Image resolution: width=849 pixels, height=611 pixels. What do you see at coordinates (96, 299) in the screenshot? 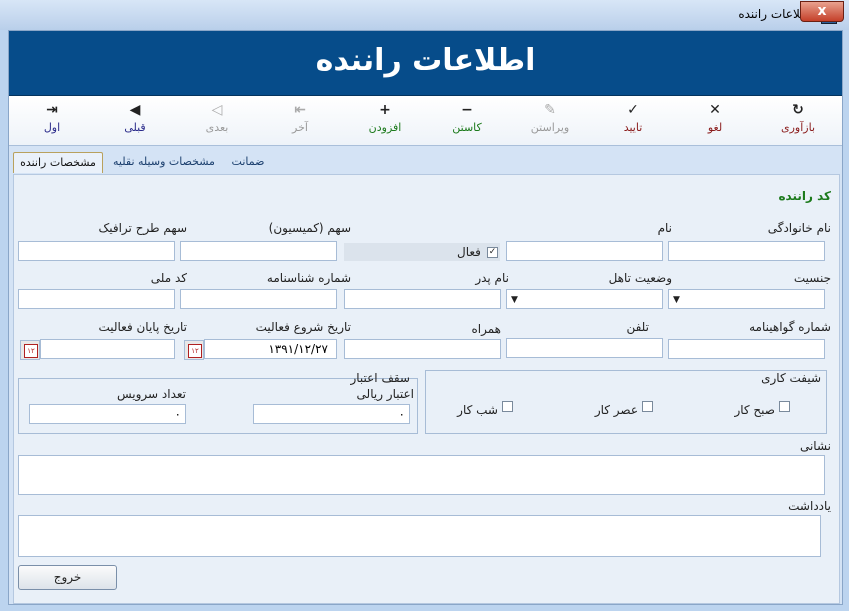
I see `national-code-field` at bounding box center [96, 299].